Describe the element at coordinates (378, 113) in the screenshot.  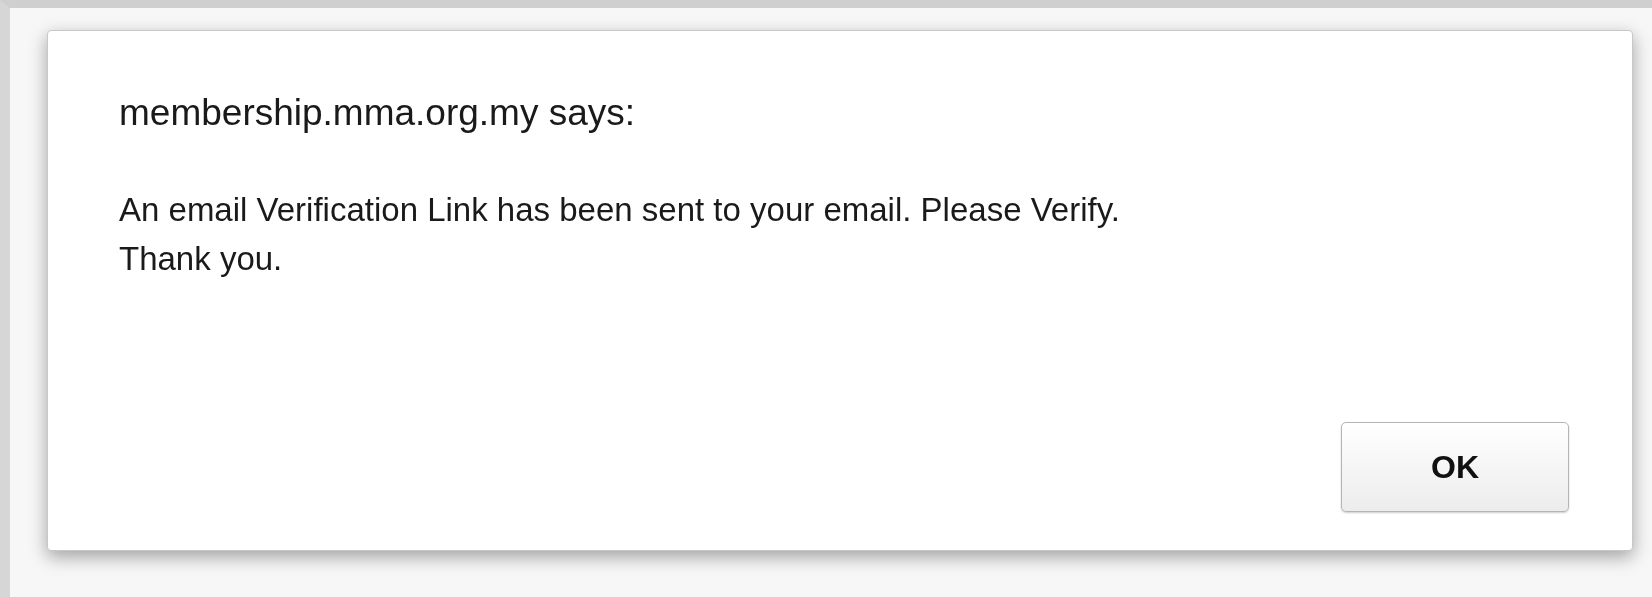
I see `dialog-title: membership.mma.org.my says:` at that location.